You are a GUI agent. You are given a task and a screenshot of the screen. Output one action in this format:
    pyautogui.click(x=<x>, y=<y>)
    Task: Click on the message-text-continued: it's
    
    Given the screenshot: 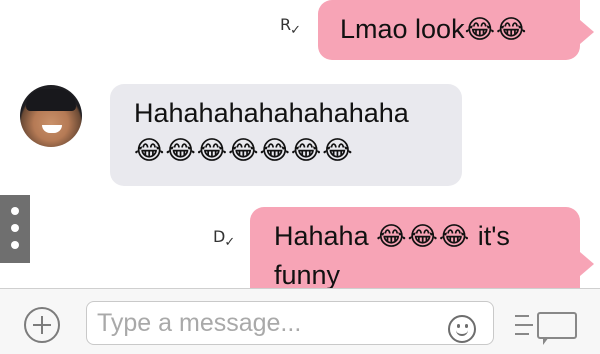 What is the action you would take?
    pyautogui.click(x=493, y=236)
    